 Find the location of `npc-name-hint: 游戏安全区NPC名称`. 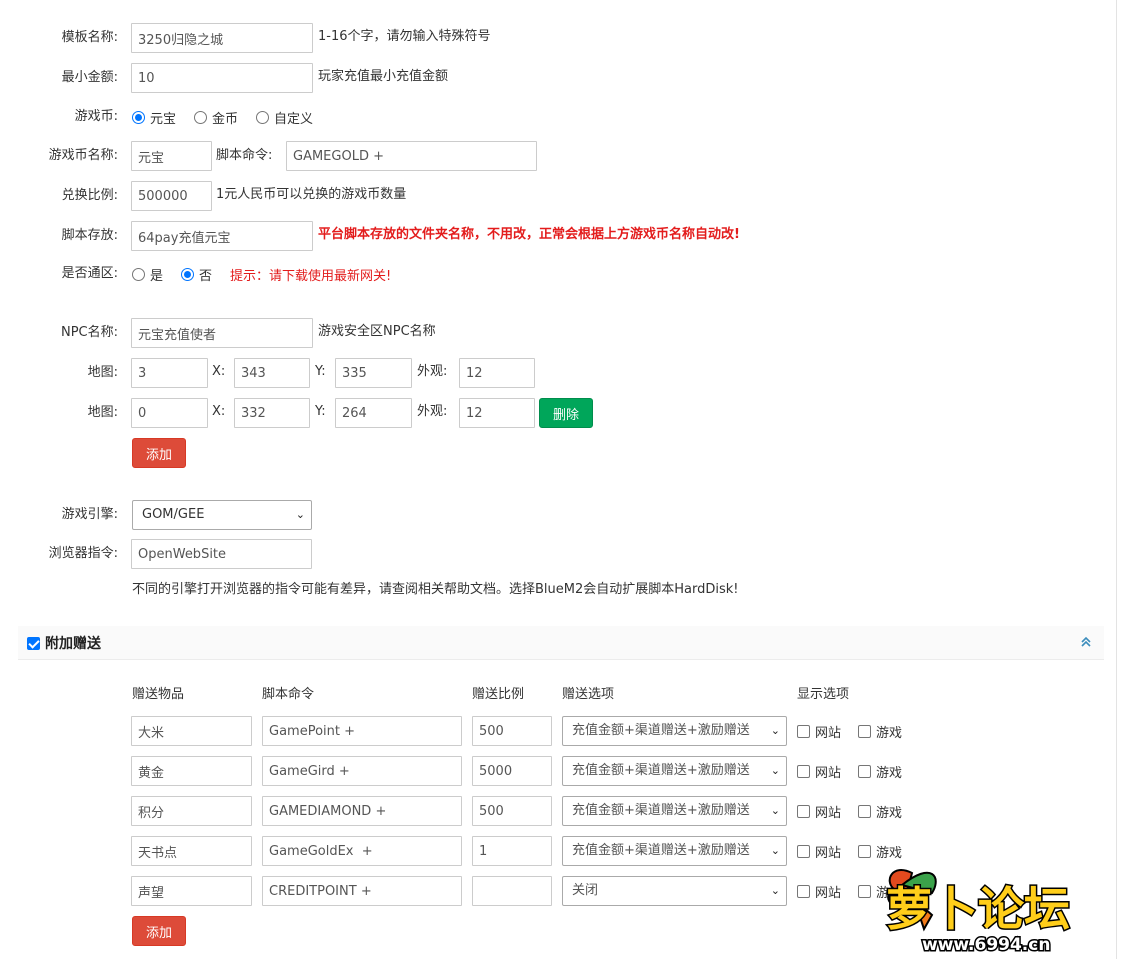

npc-name-hint: 游戏安全区NPC名称 is located at coordinates (377, 331).